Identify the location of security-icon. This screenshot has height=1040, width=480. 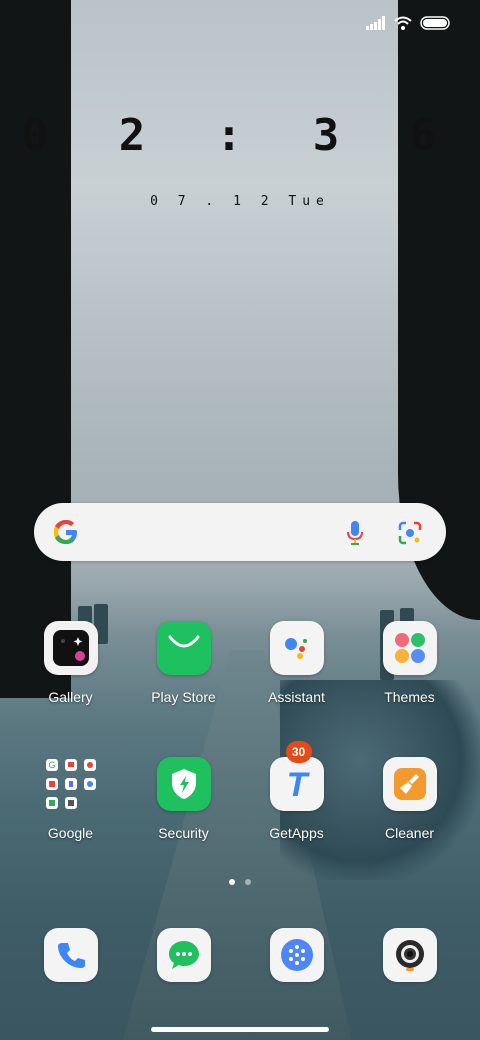
(183, 784).